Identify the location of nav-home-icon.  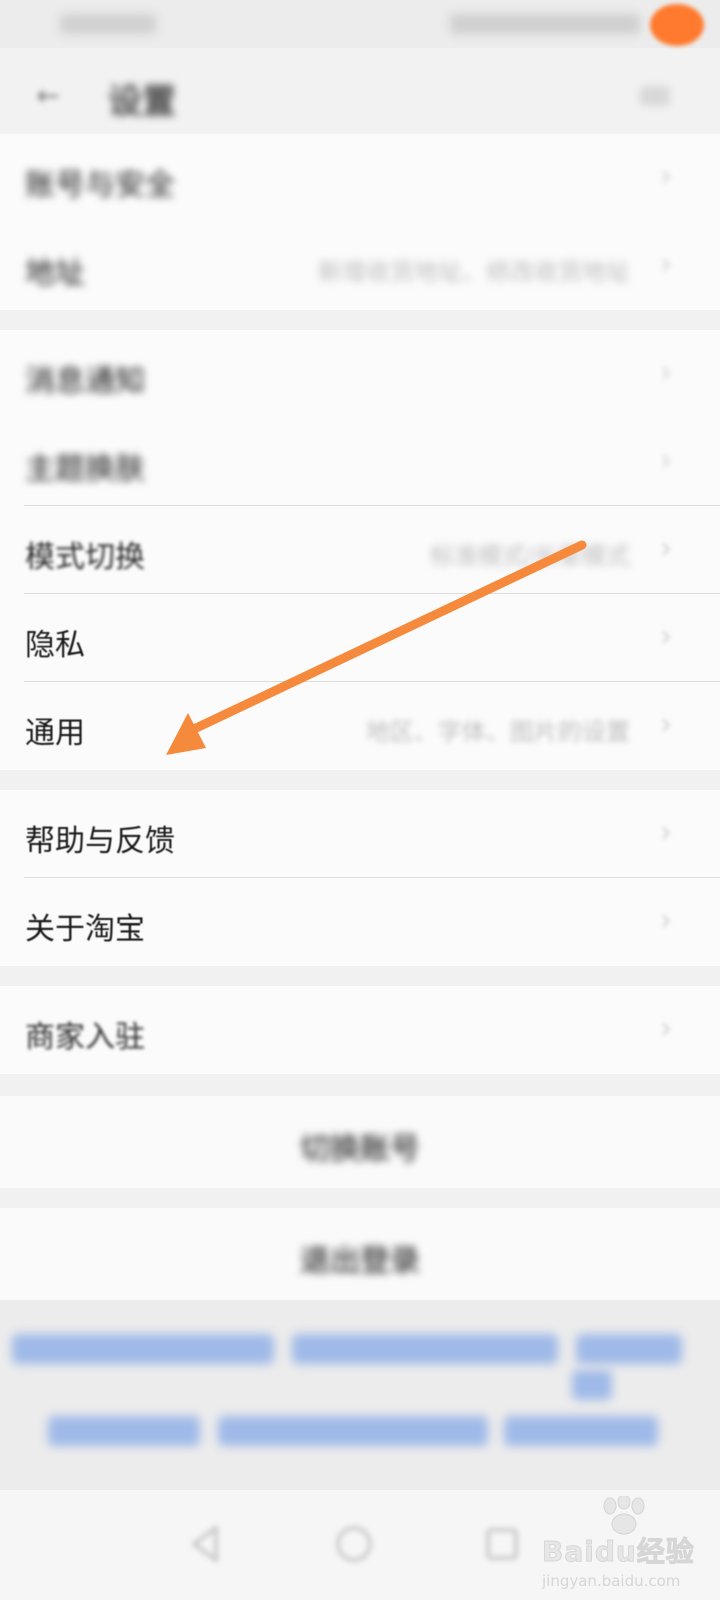
(354, 1544).